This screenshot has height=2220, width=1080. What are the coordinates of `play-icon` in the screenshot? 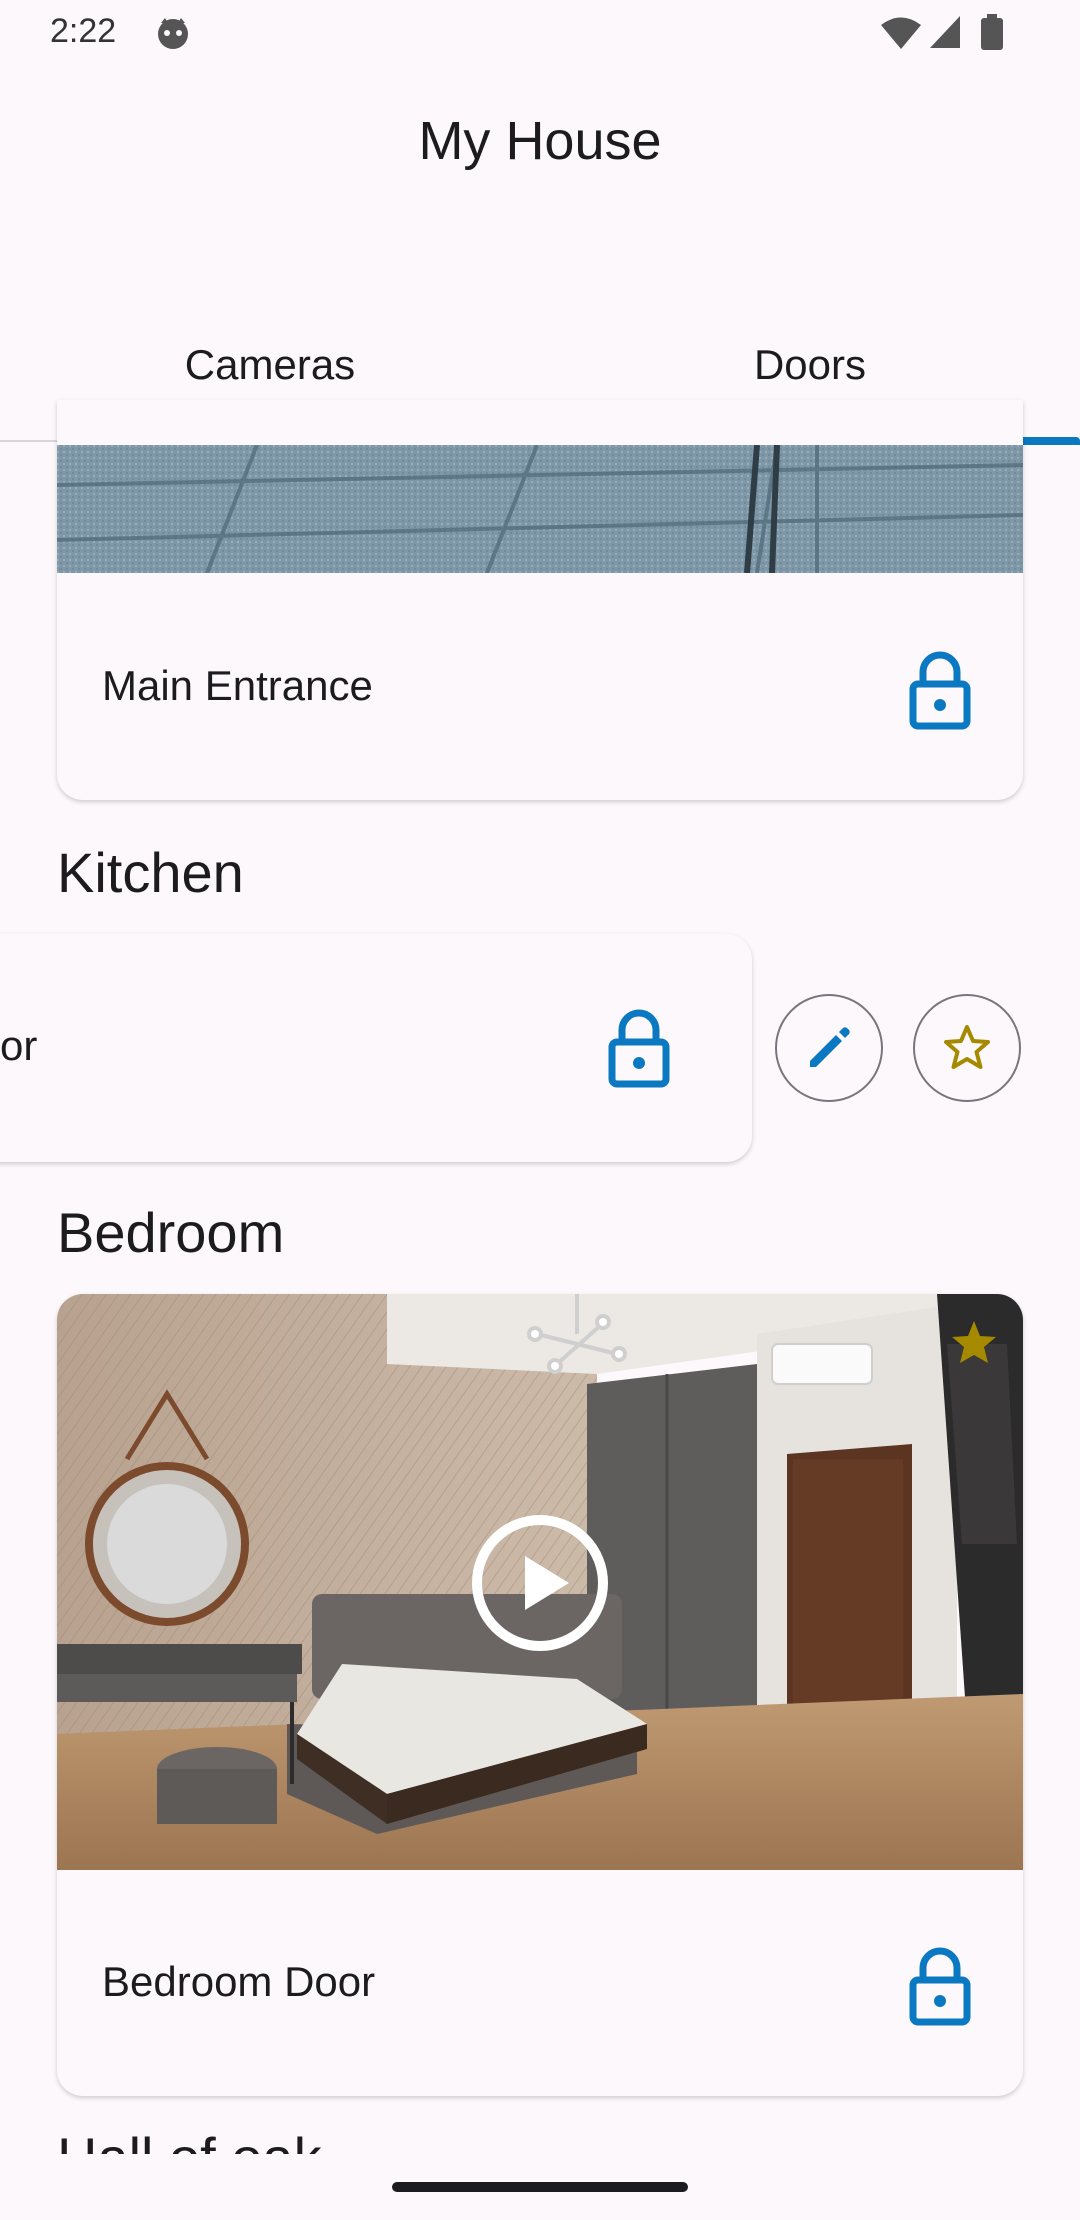 It's located at (540, 1583).